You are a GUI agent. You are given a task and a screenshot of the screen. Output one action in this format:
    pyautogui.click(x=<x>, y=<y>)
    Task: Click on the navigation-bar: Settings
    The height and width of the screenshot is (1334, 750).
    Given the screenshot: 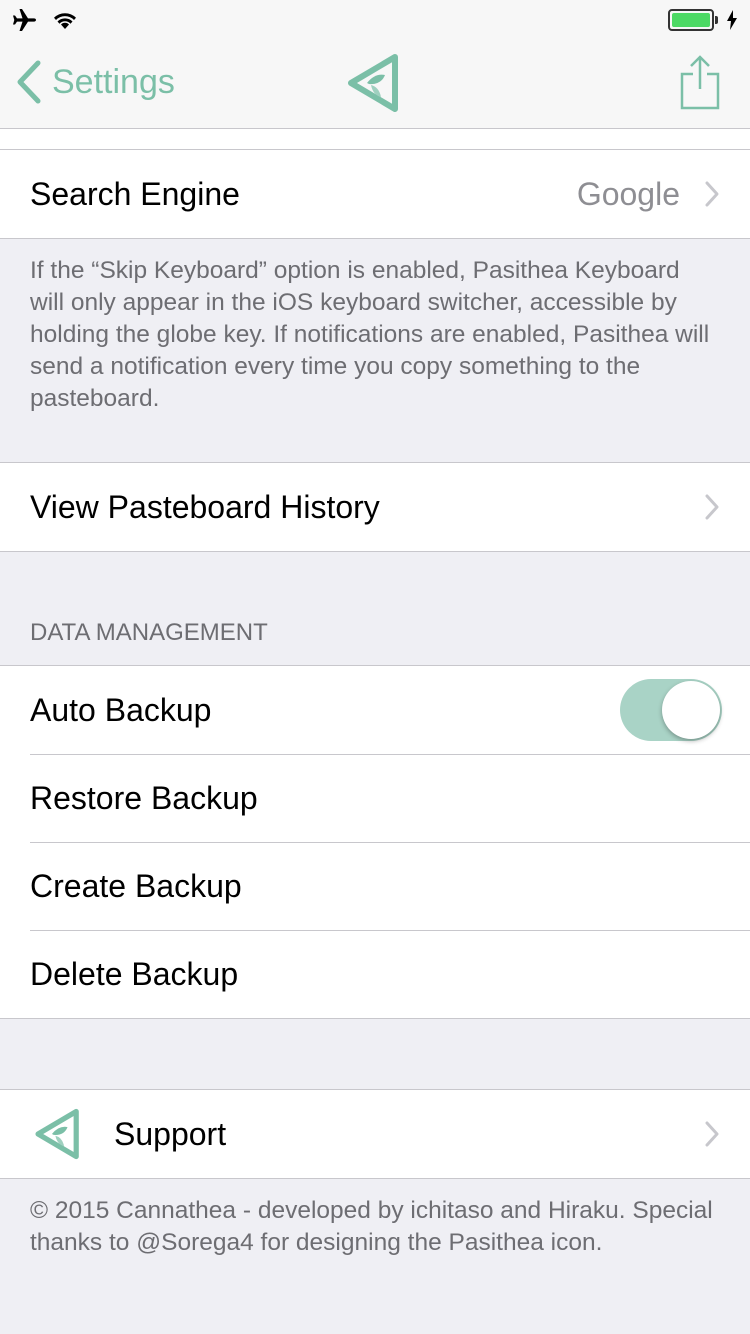 What is the action you would take?
    pyautogui.click(x=375, y=84)
    